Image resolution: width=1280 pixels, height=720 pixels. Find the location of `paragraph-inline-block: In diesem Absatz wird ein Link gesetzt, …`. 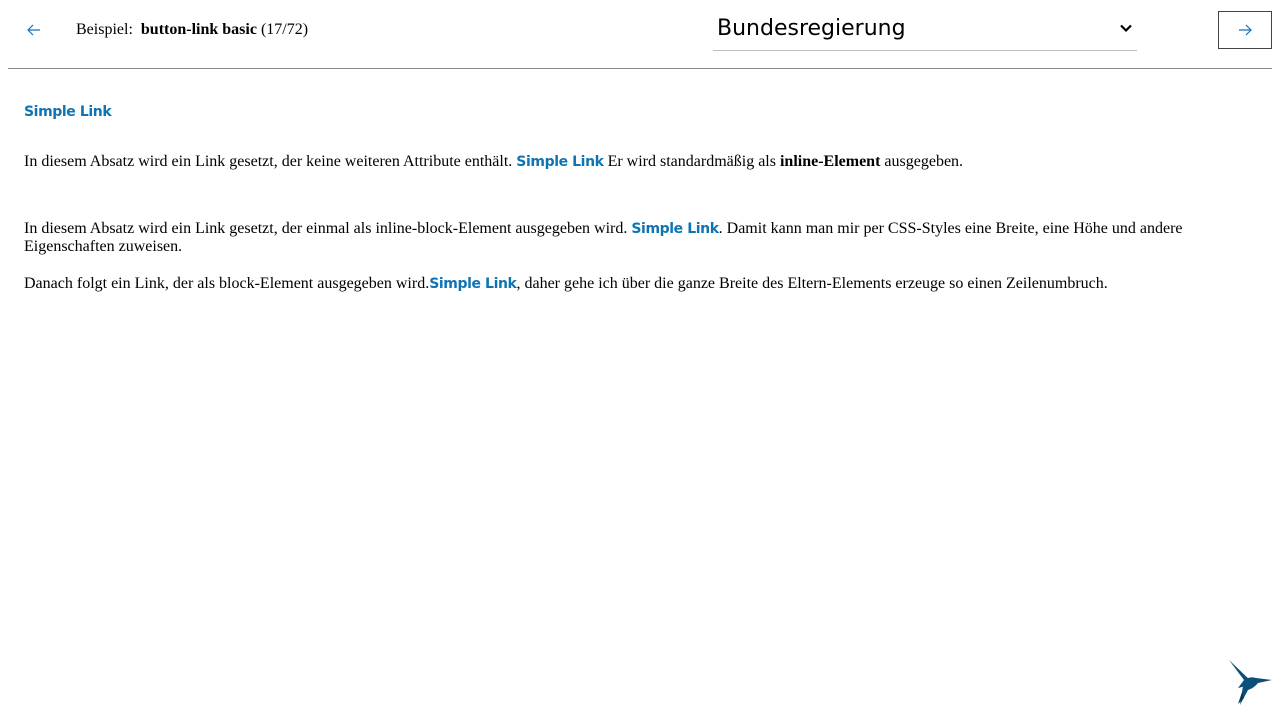

paragraph-inline-block: In diesem Absatz wird ein Link gesetzt, … is located at coordinates (614, 238).